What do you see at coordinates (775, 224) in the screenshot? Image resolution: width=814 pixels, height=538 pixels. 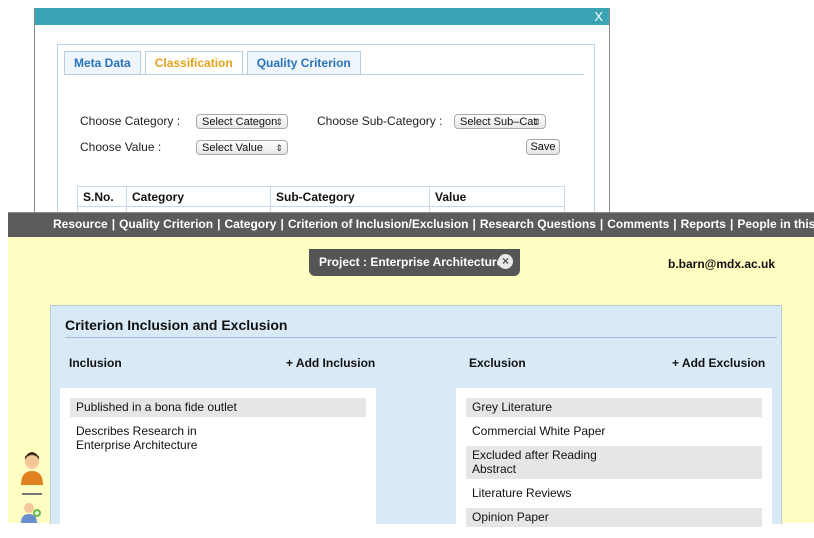 I see `nav-people-in-project: People in this Projec` at bounding box center [775, 224].